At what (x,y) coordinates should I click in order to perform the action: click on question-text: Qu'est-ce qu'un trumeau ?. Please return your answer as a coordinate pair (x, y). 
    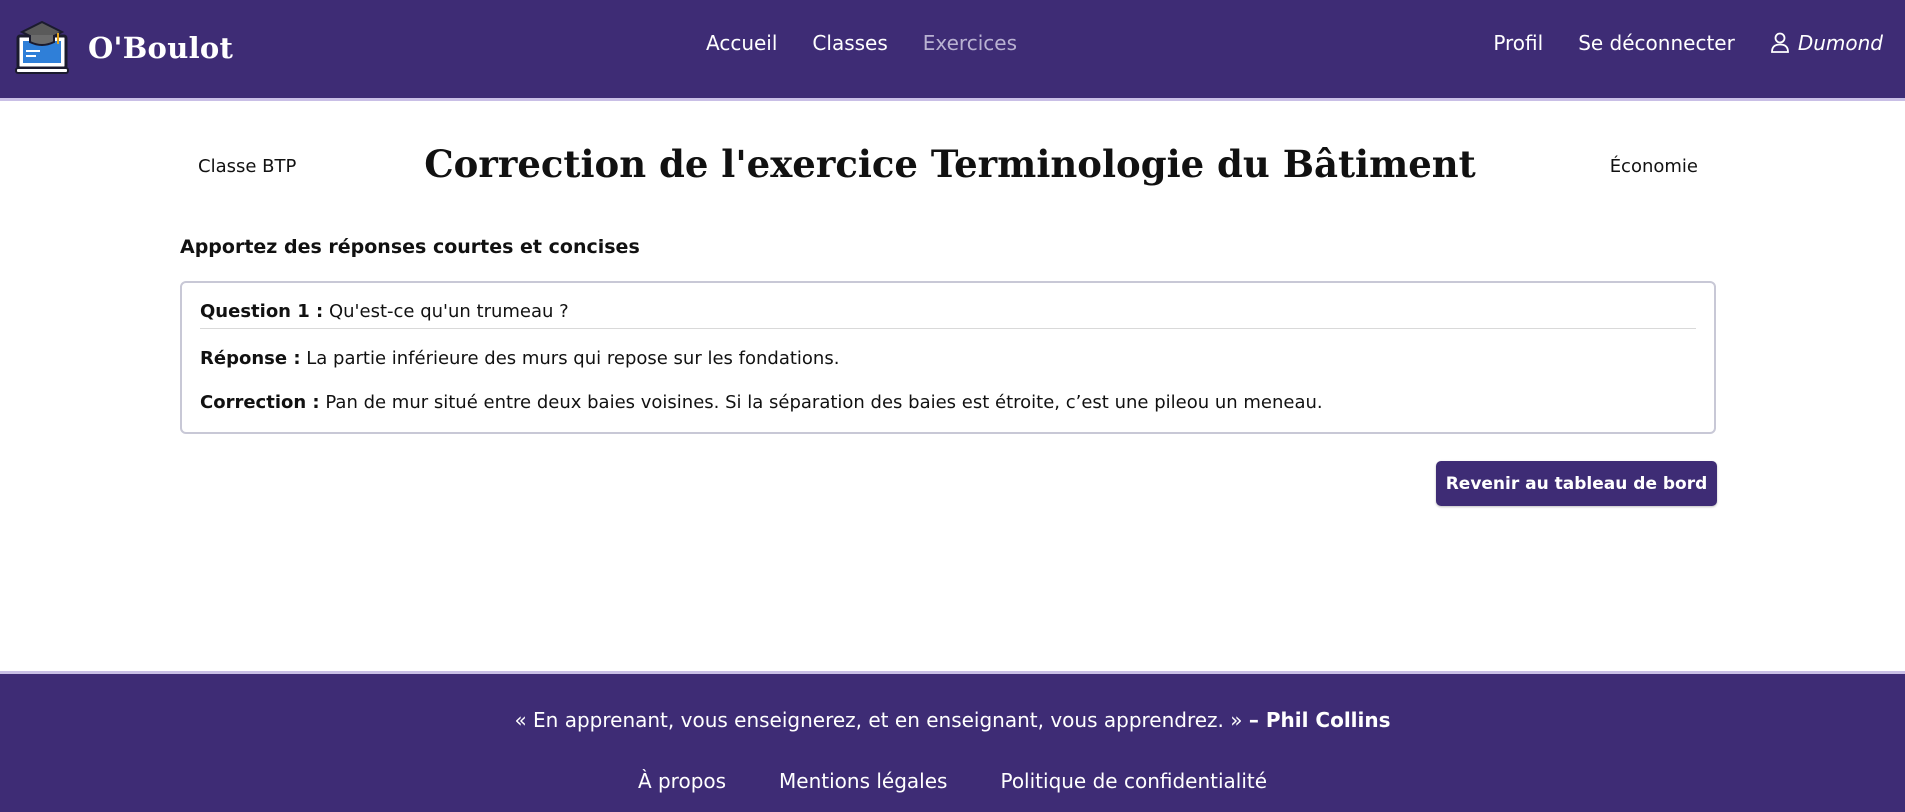
    Looking at the image, I should click on (448, 311).